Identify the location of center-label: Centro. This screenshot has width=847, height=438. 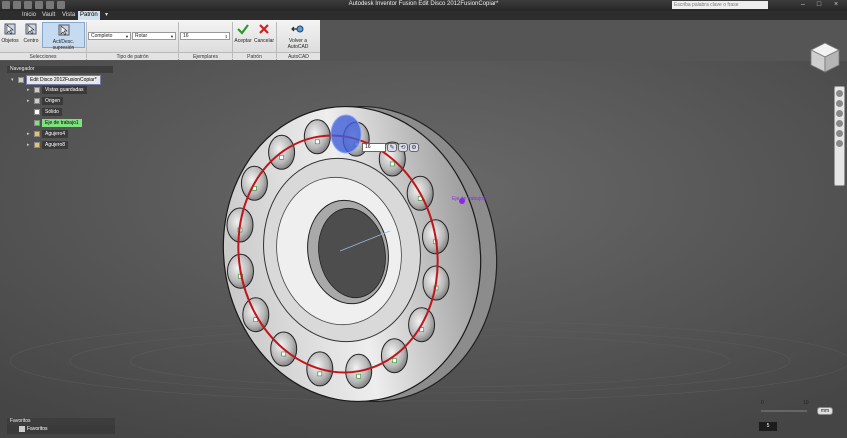
(31, 41).